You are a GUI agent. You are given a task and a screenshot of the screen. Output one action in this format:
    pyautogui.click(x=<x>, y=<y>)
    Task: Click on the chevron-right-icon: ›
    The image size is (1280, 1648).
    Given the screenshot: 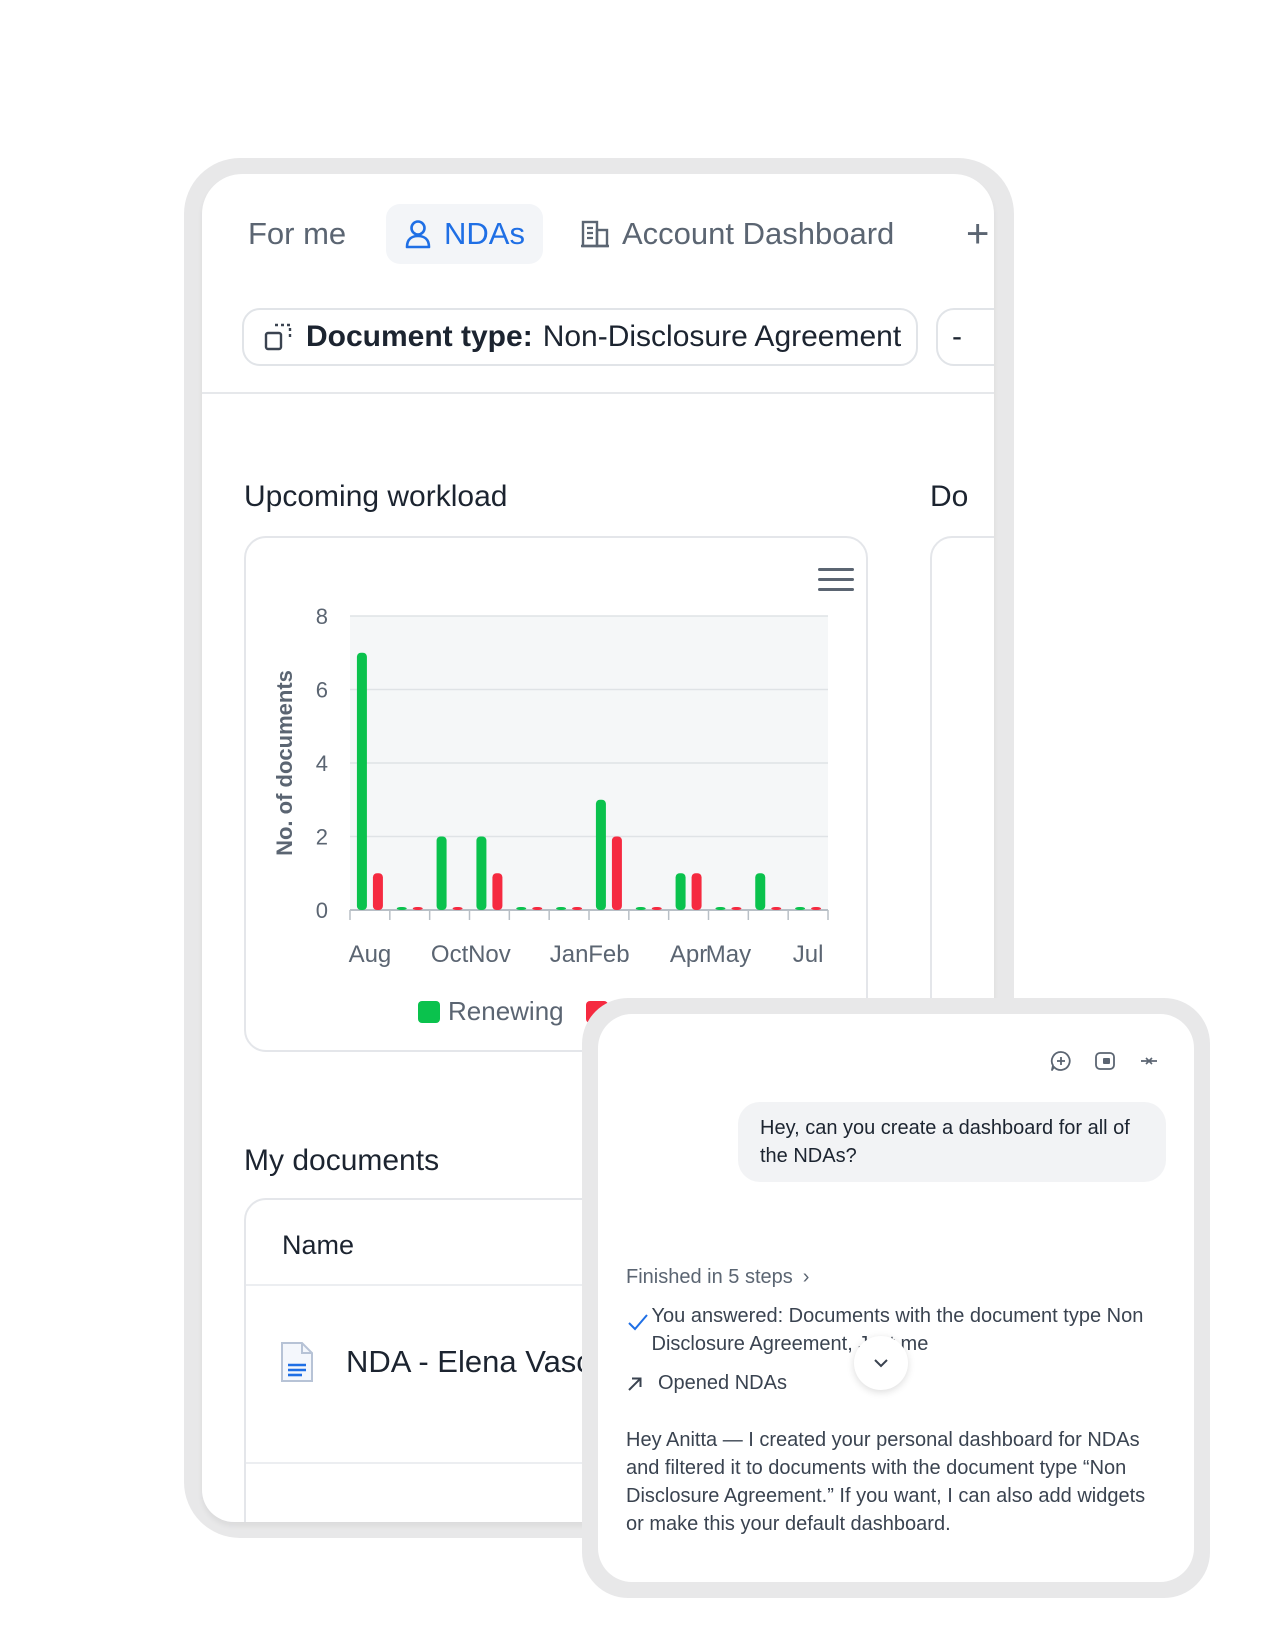 What is the action you would take?
    pyautogui.click(x=806, y=1277)
    